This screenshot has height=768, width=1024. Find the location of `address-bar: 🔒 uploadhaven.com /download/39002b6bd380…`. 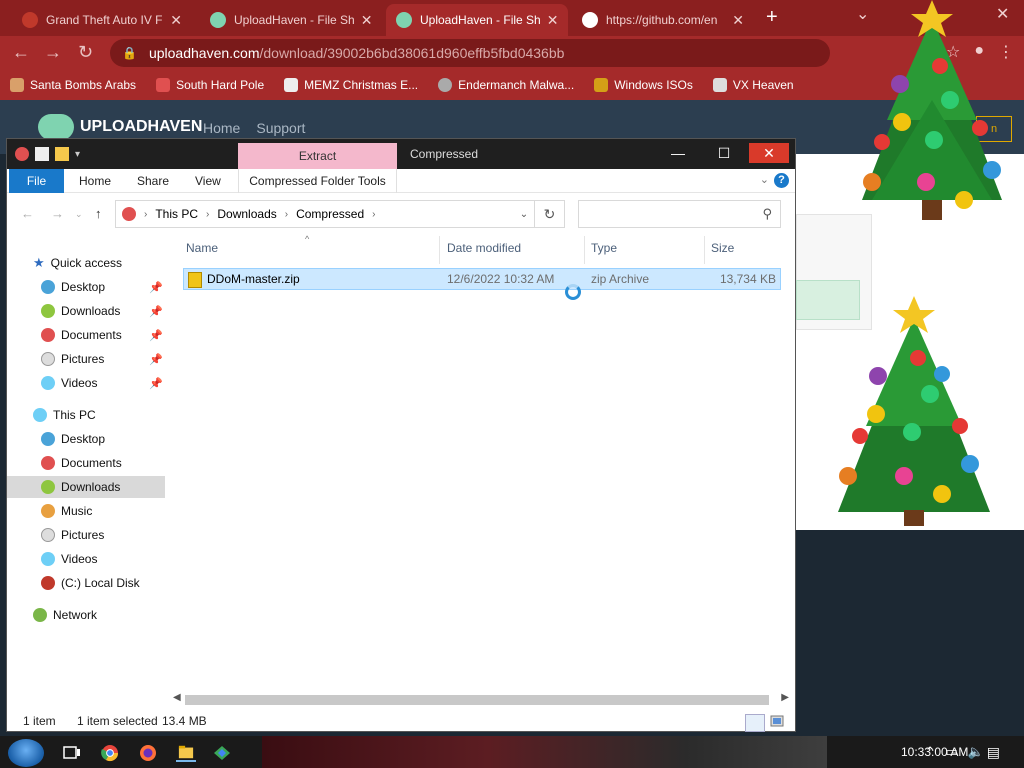

address-bar: 🔒 uploadhaven.com /download/39002b6bd380… is located at coordinates (470, 53).